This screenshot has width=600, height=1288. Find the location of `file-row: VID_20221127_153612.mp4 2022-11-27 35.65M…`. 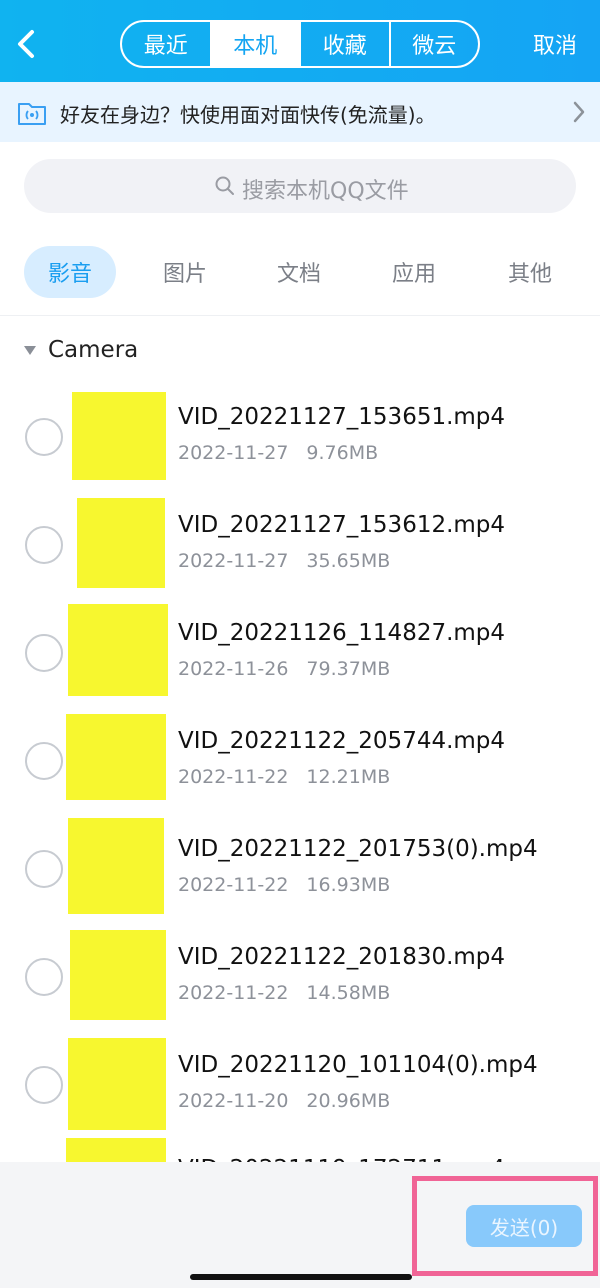

file-row: VID_20221127_153612.mp4 2022-11-27 35.65M… is located at coordinates (300, 544).